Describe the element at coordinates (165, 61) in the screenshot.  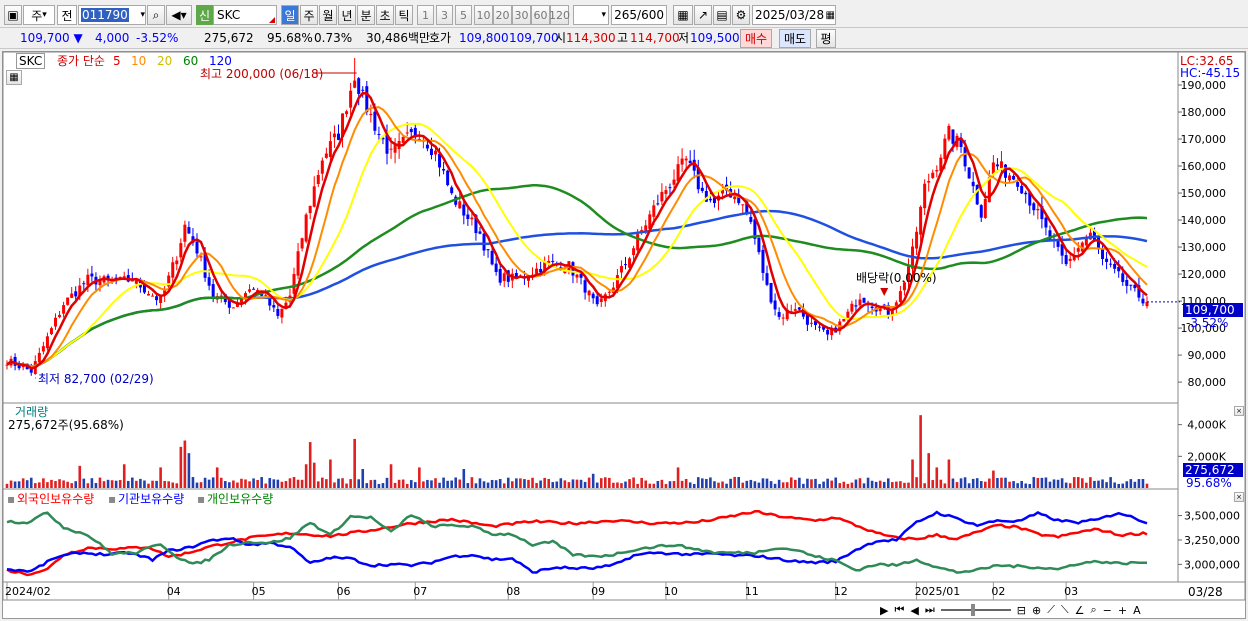
I see `ma-legend-item: 20` at that location.